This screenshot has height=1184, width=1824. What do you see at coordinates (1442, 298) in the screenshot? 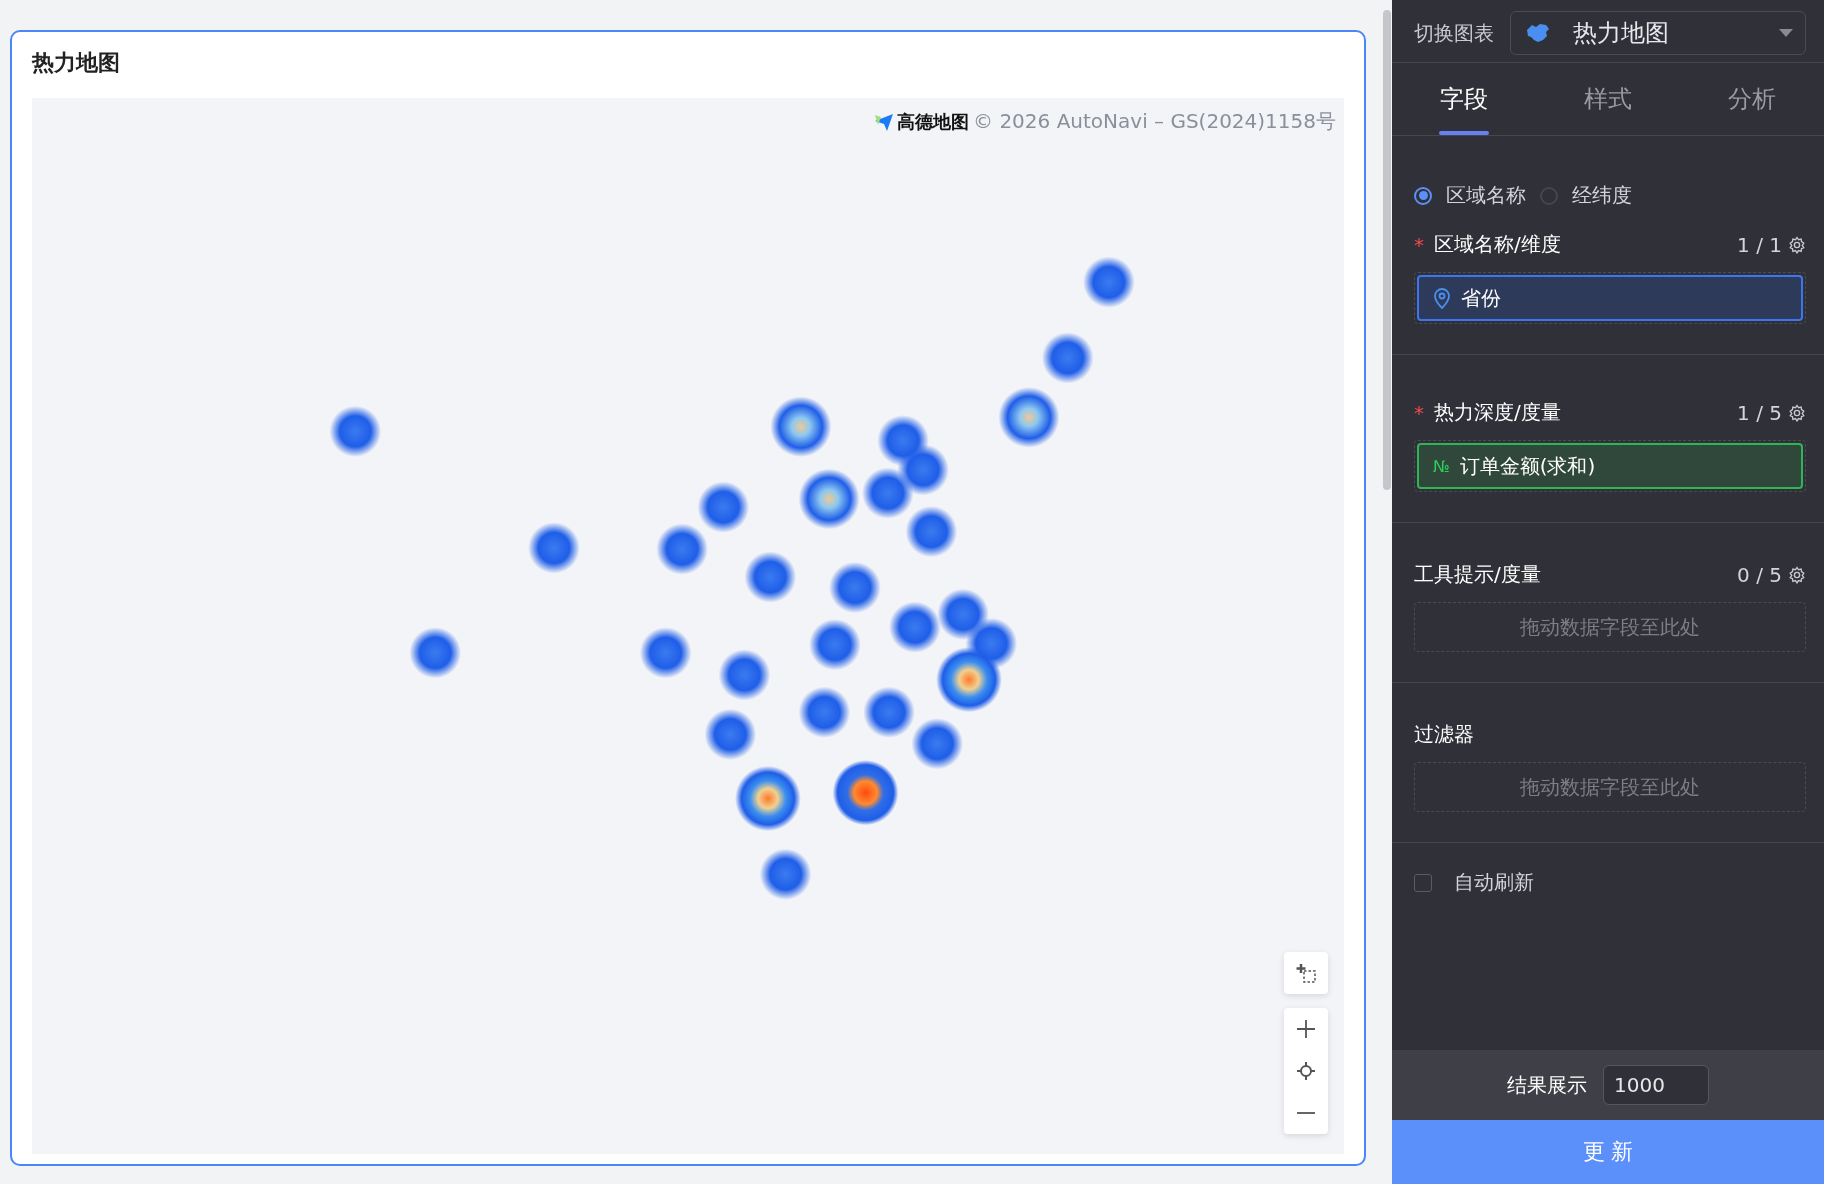
I see `location-pin-icon` at bounding box center [1442, 298].